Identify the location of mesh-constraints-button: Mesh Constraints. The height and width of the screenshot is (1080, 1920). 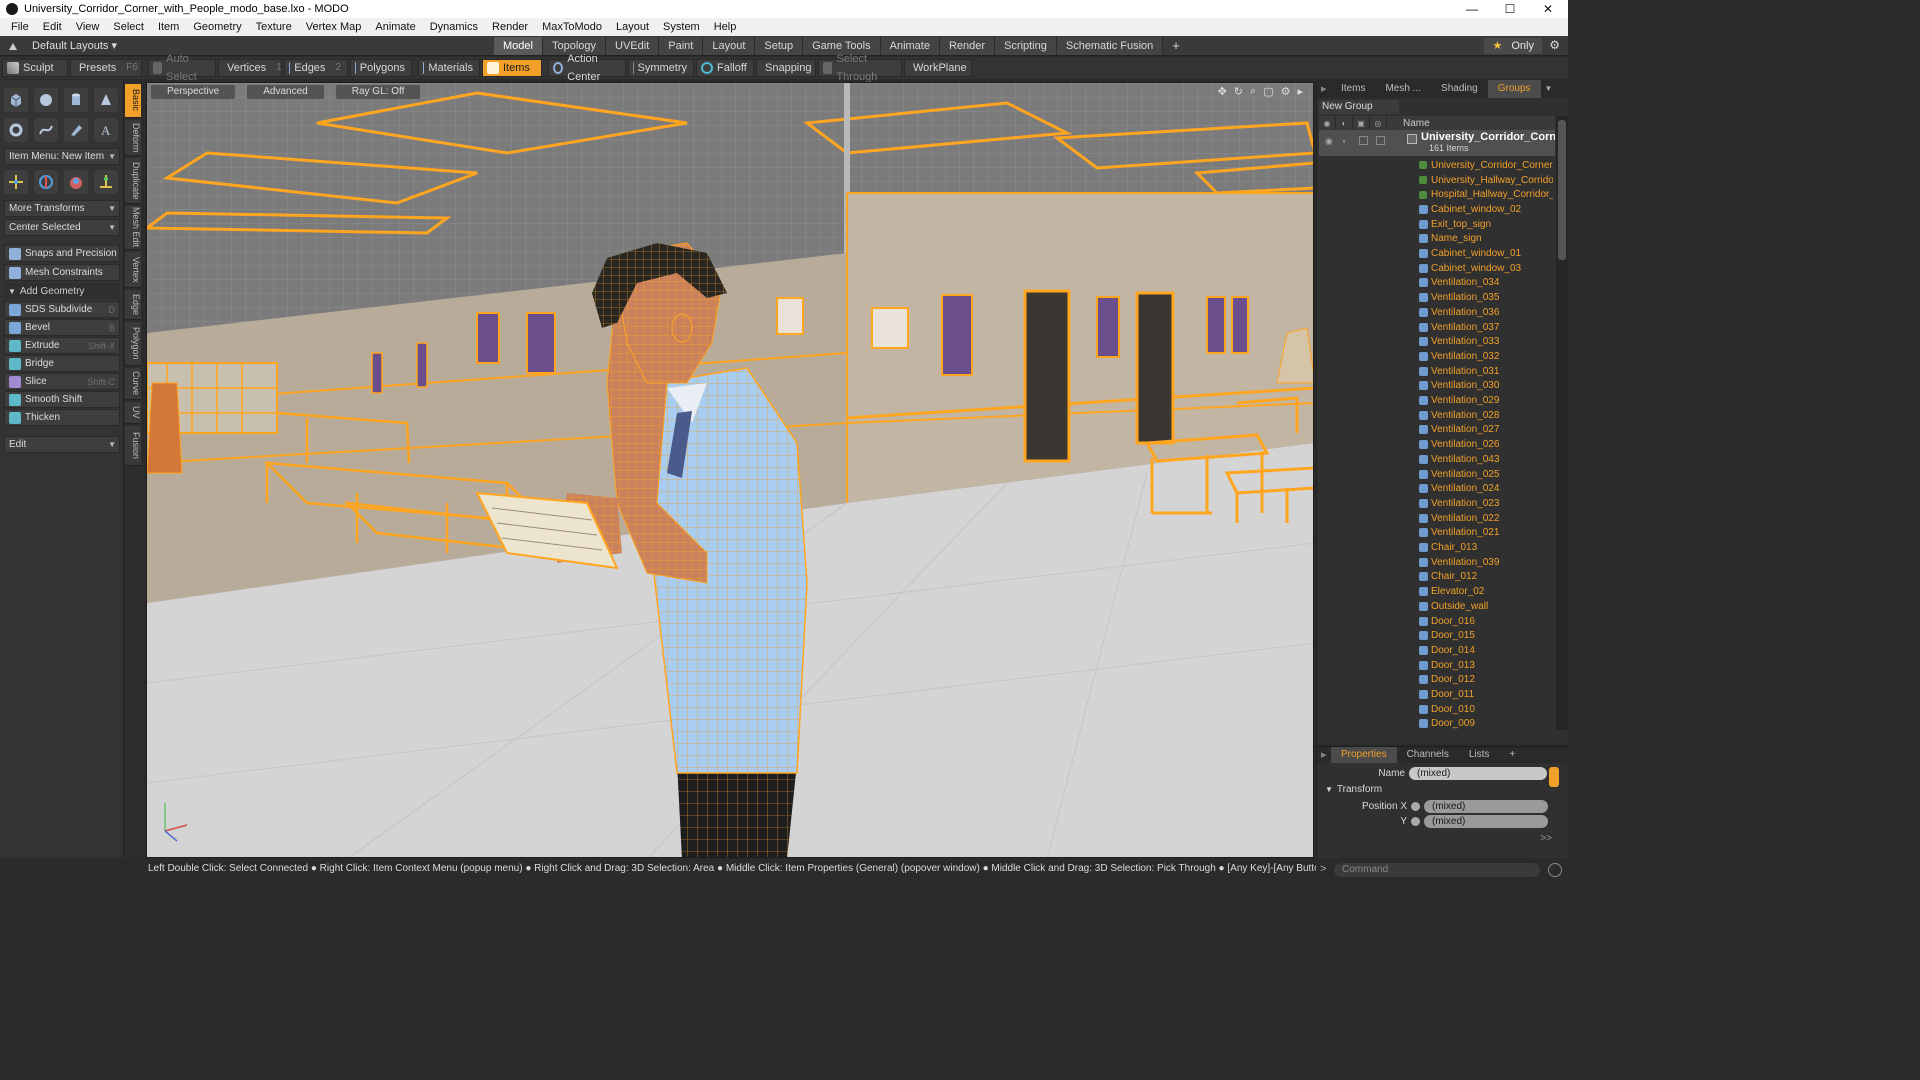
(62, 272).